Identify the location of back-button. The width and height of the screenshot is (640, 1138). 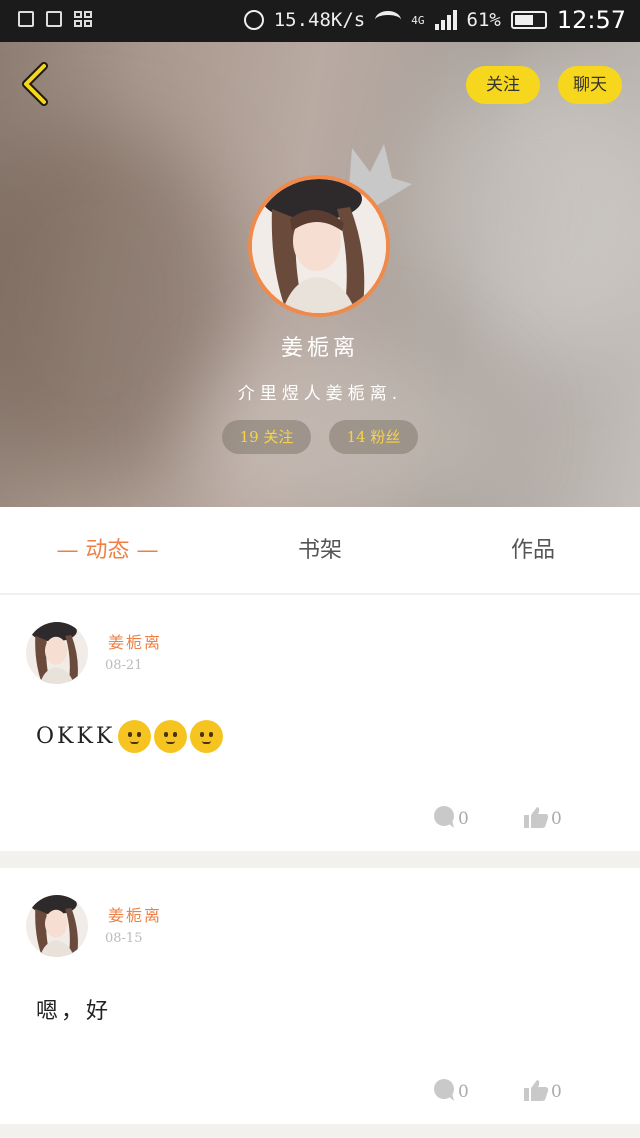
(36, 84).